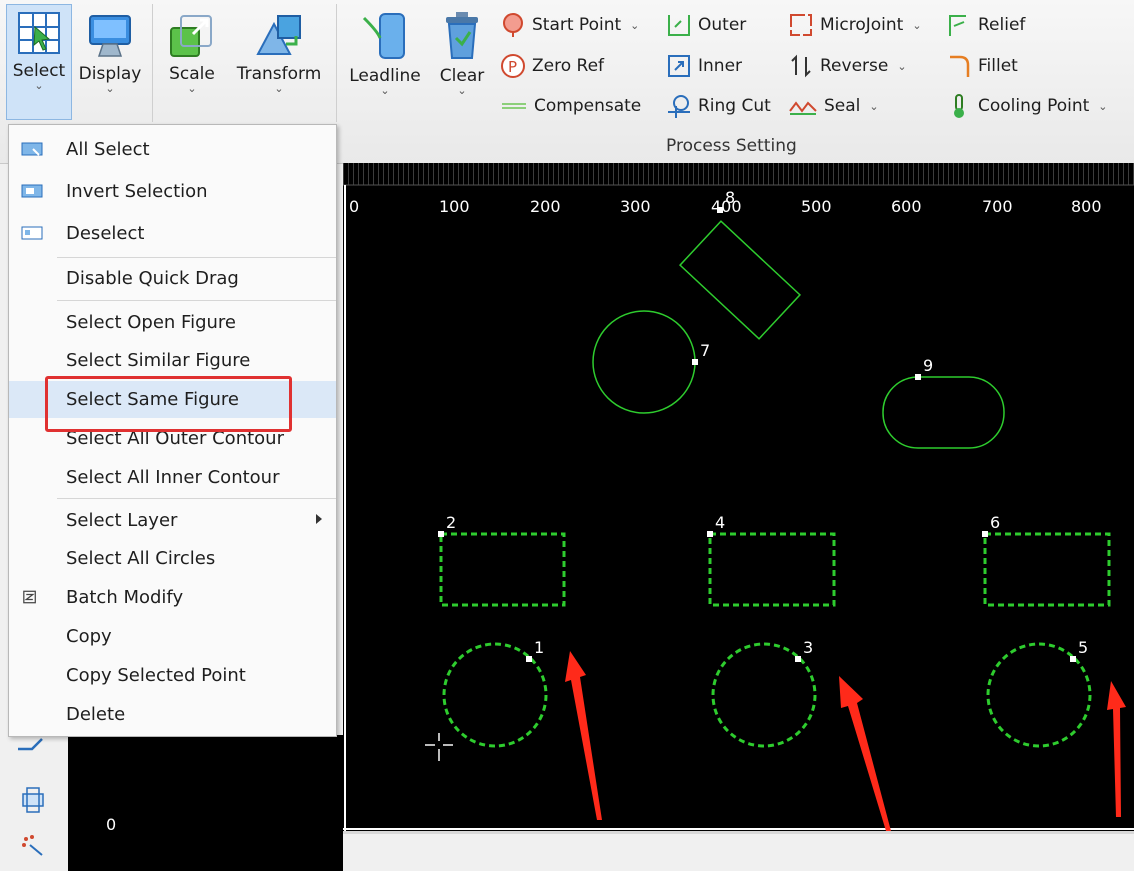 This screenshot has width=1134, height=871. Describe the element at coordinates (928, 365) in the screenshot. I see `figure-label: 9` at that location.